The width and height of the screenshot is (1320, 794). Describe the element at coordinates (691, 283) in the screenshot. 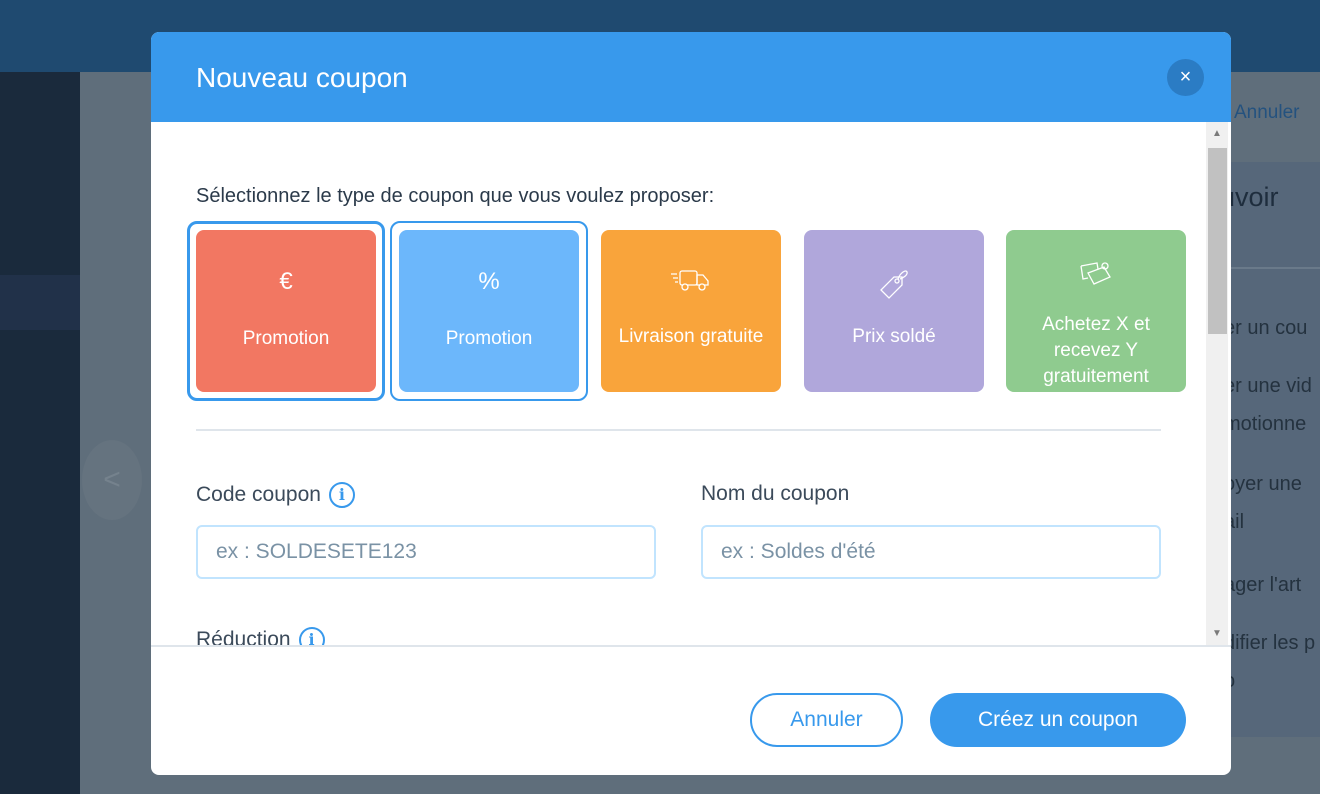

I see `truck-icon` at that location.